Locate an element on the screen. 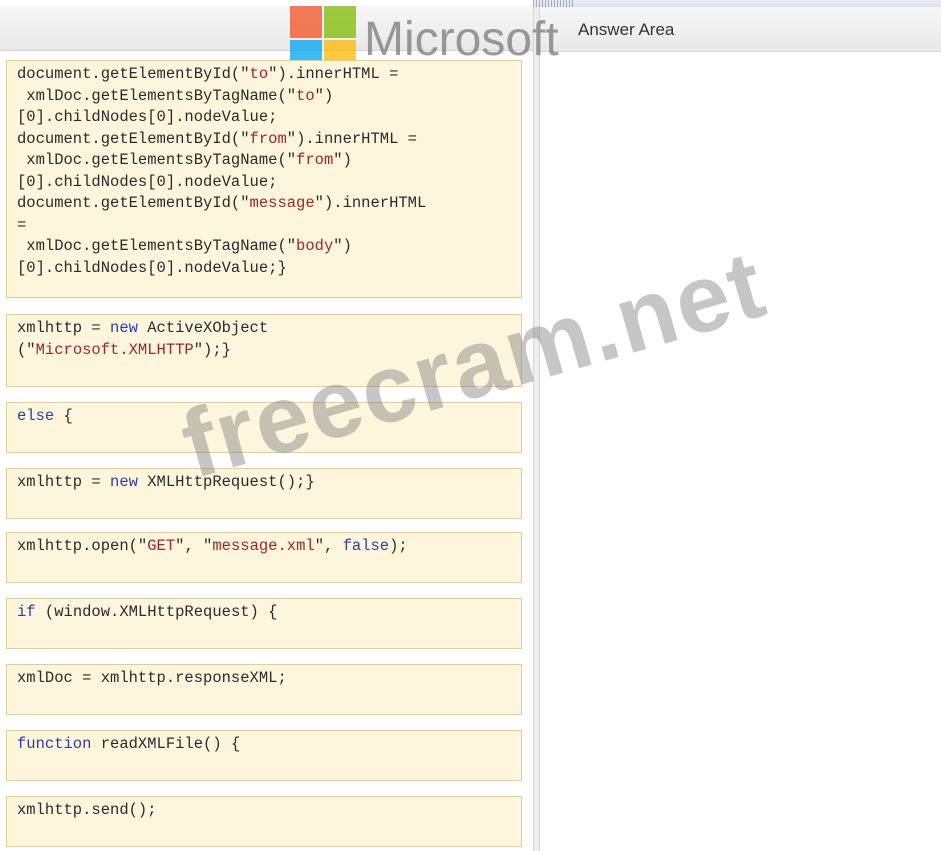 This screenshot has height=851, width=941. code-line: xmlDoc.getElementsByTagName("to") is located at coordinates (264, 97).